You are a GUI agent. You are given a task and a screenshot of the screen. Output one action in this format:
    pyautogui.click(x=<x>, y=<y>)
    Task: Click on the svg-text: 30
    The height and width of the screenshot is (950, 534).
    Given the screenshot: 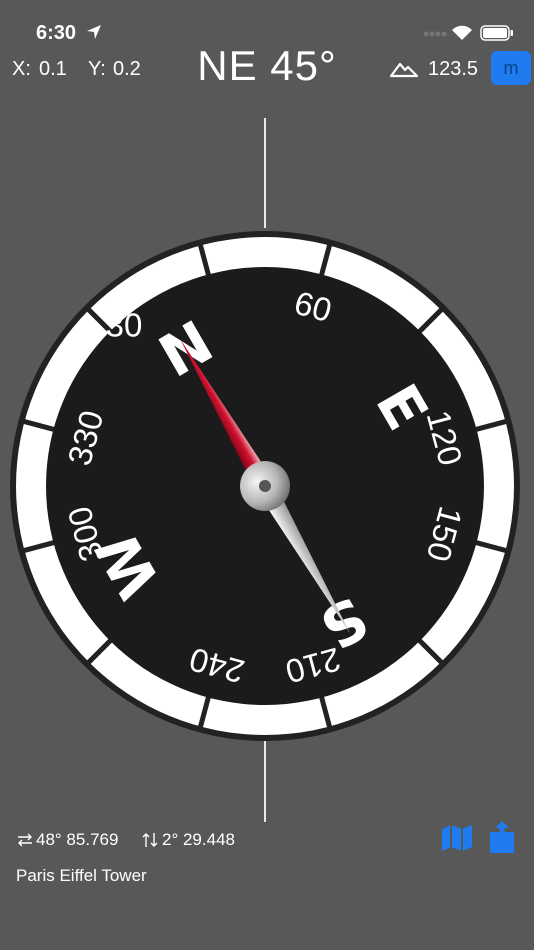 What is the action you would take?
    pyautogui.click(x=124, y=324)
    